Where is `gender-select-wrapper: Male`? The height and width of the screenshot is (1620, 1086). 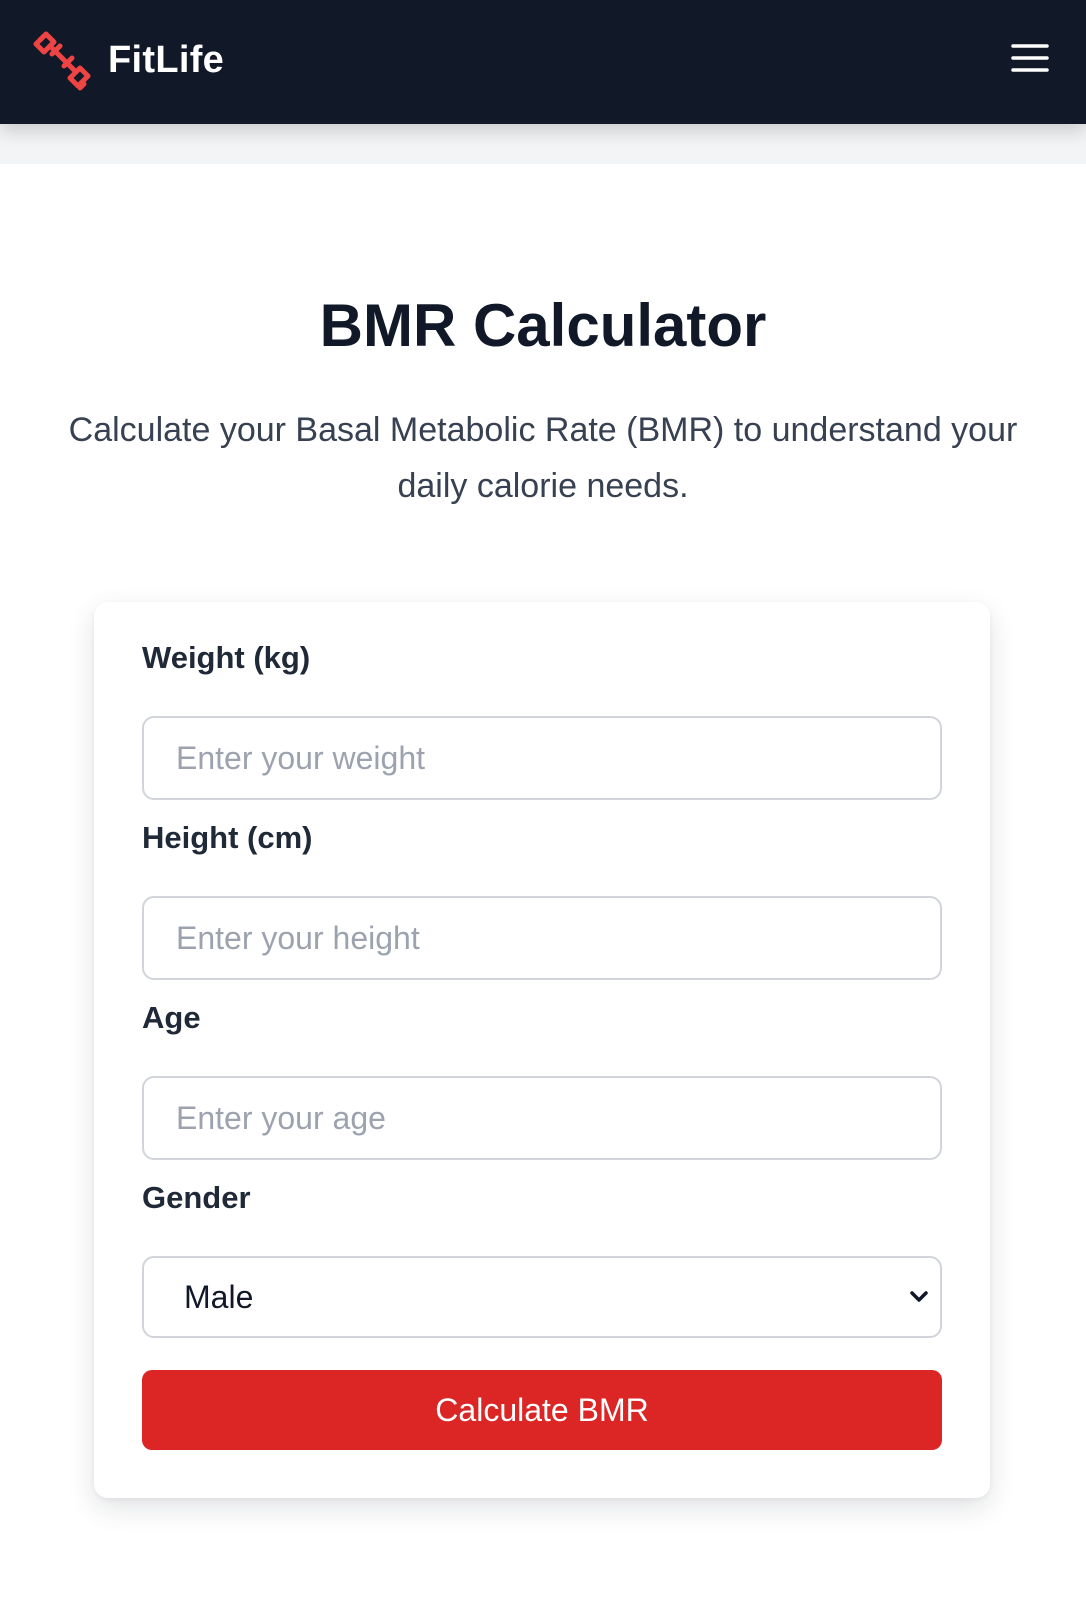 gender-select-wrapper: Male is located at coordinates (542, 1297).